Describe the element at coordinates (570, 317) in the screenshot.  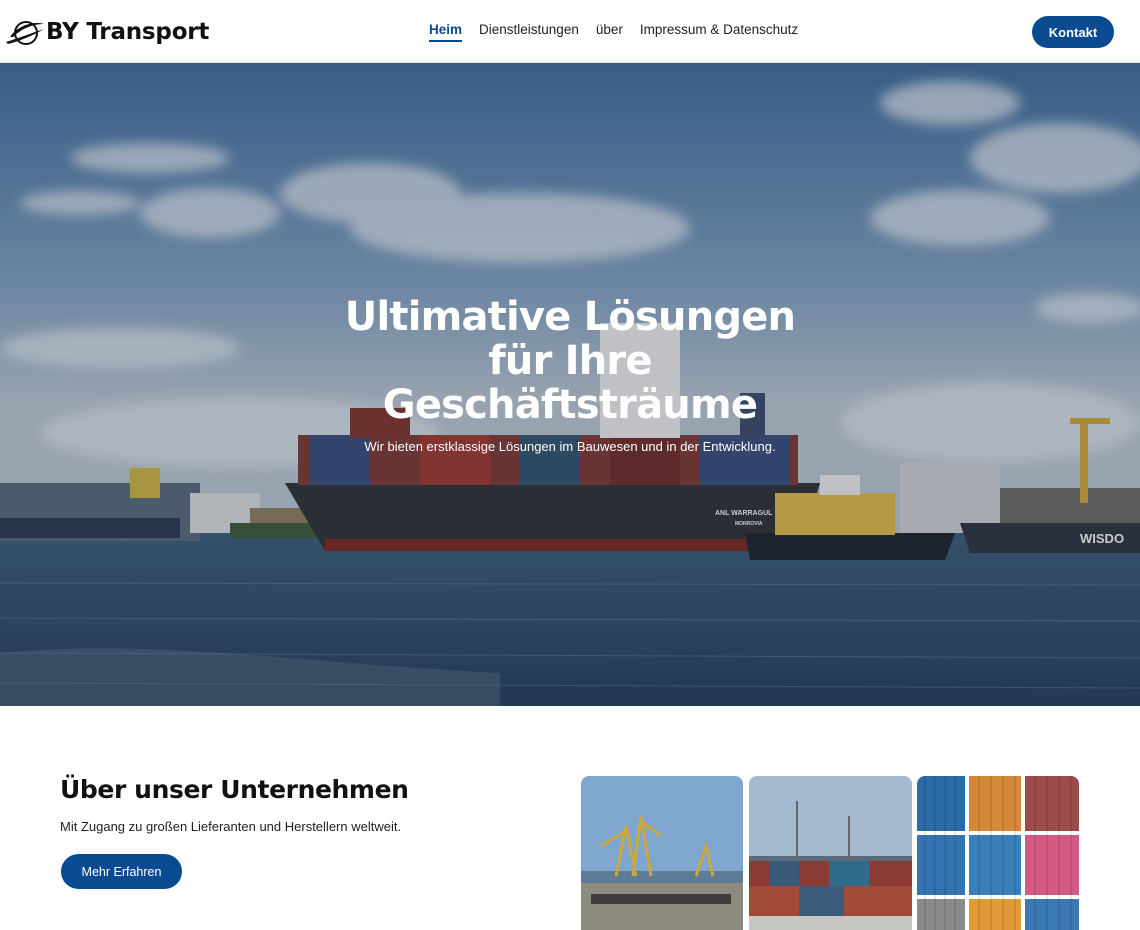
I see `hero-title-line: Ultimative Lösungen` at that location.